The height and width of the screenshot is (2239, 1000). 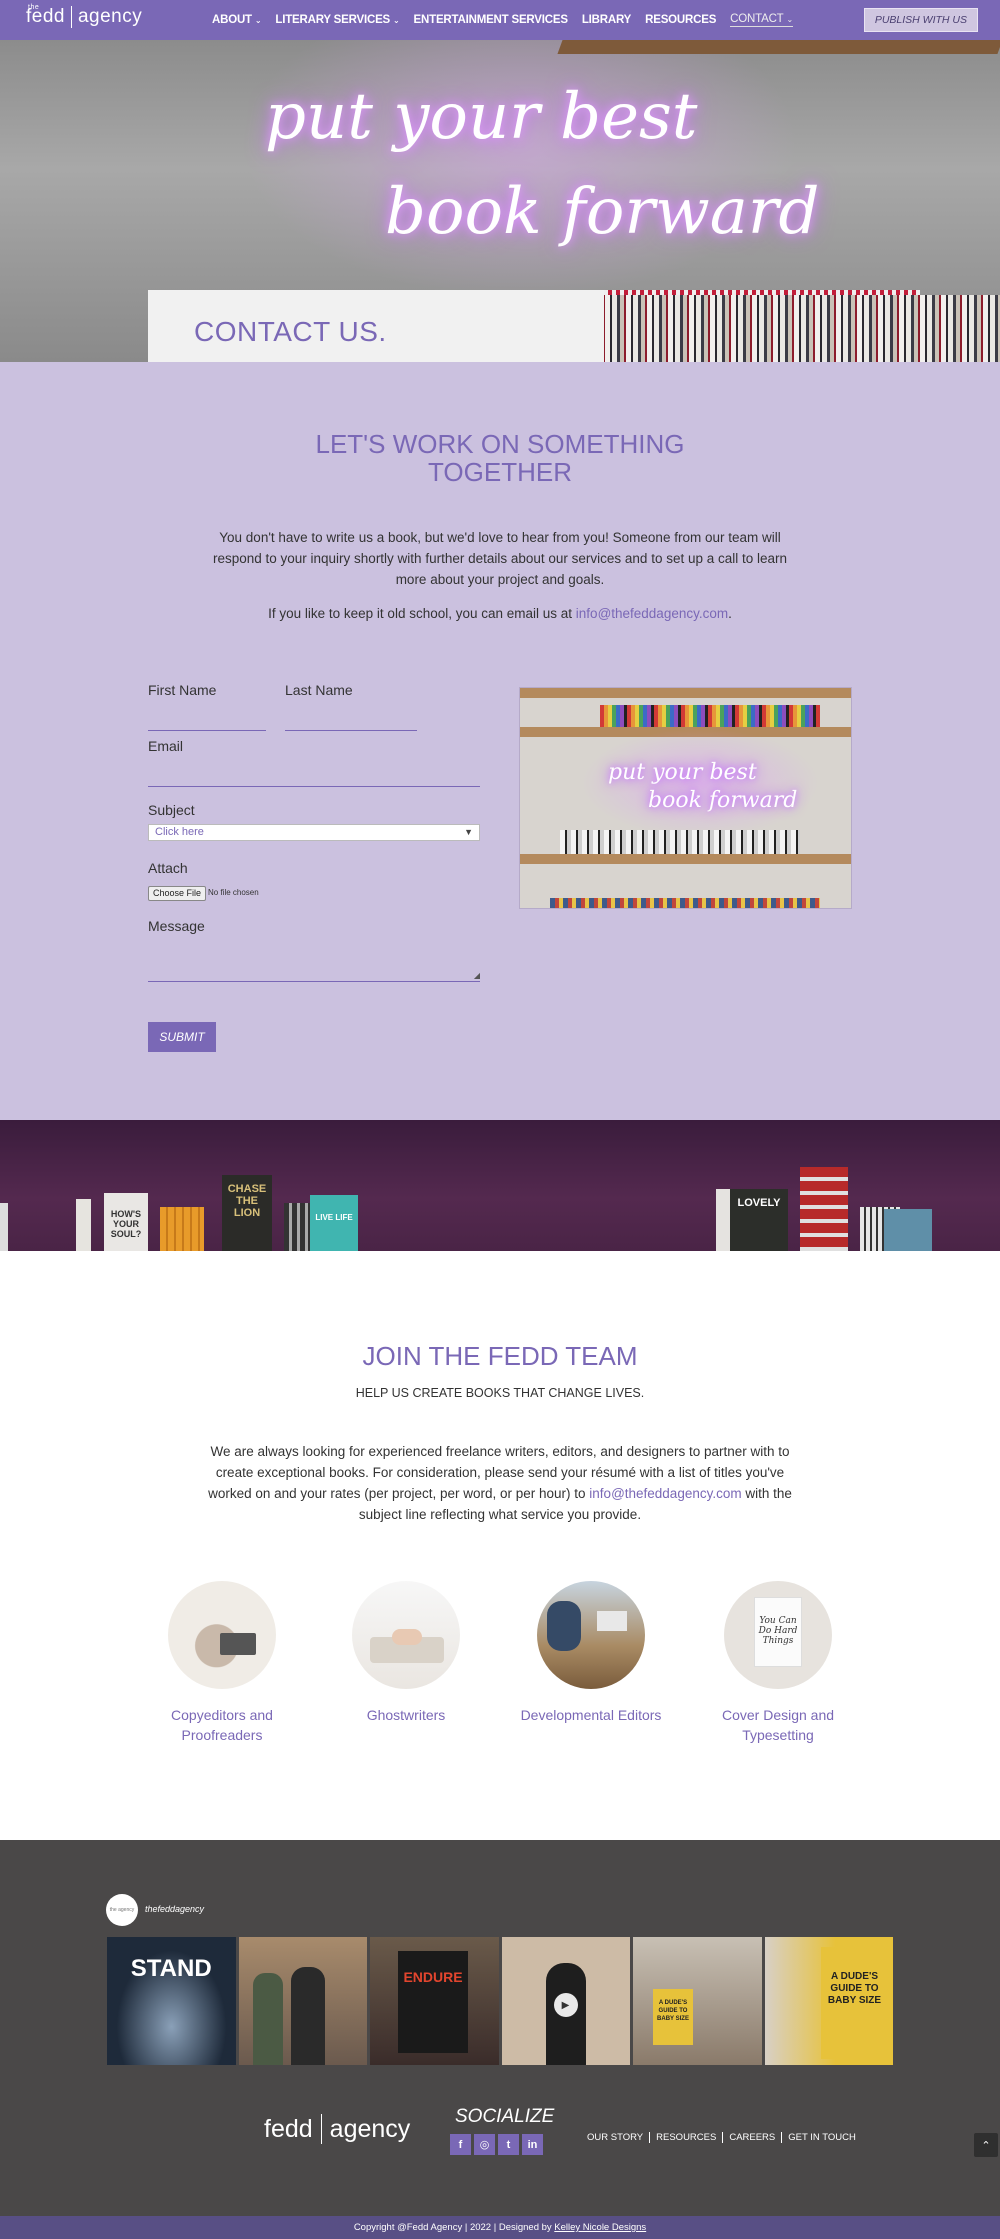 I want to click on first-name-label: First Name, so click(x=182, y=690).